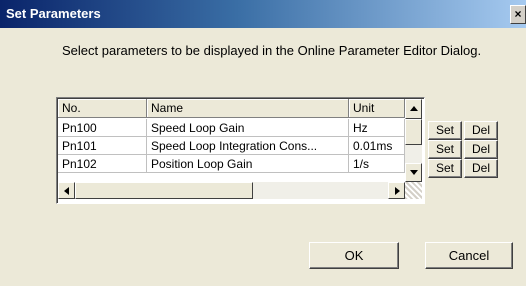  I want to click on close-icon: ×, so click(518, 14).